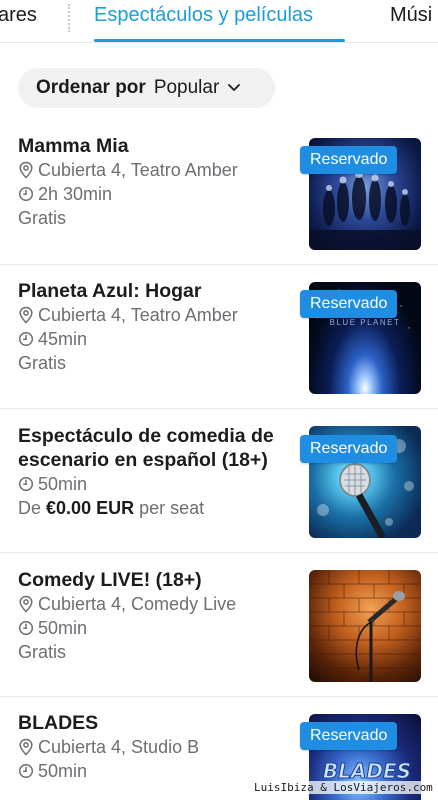 This screenshot has height=800, width=438. I want to click on event-location: Cubierta 4, Comedy Live, so click(153, 604).